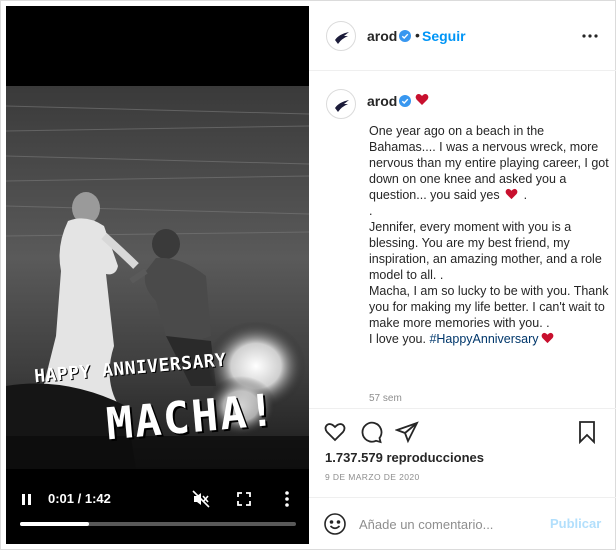  Describe the element at coordinates (404, 457) in the screenshot. I see `view-count: 1.737.579 reproducciones` at that location.